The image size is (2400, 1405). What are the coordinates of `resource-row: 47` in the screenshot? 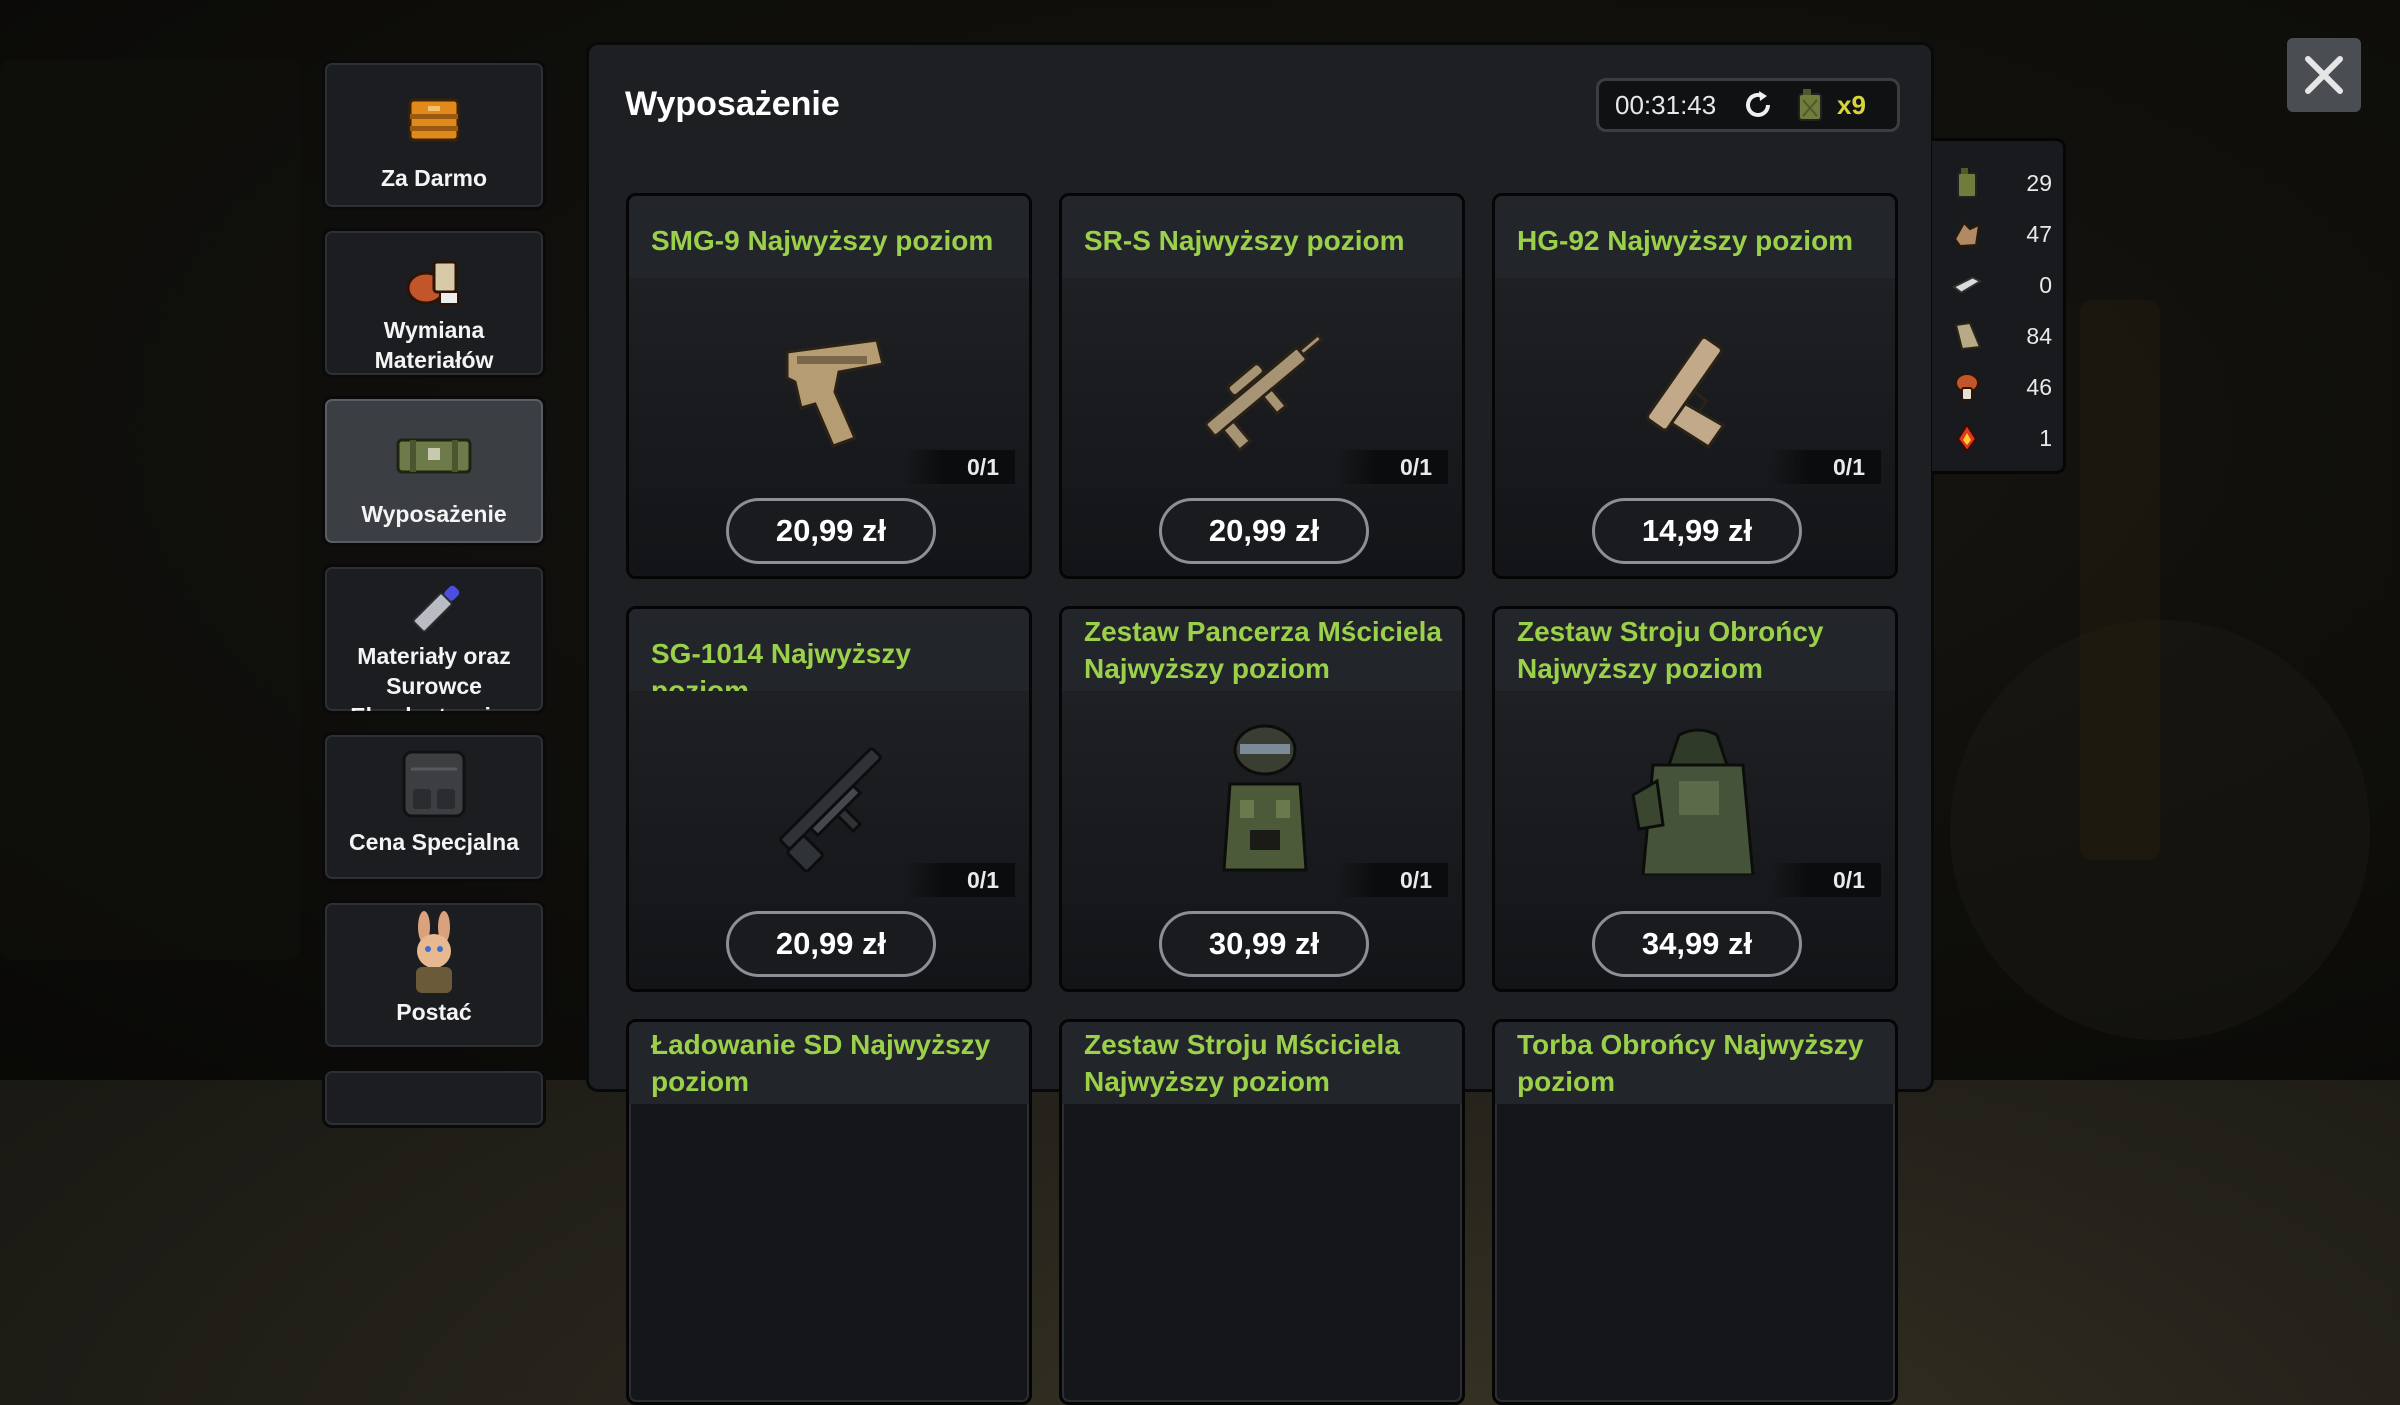 It's located at (2002, 234).